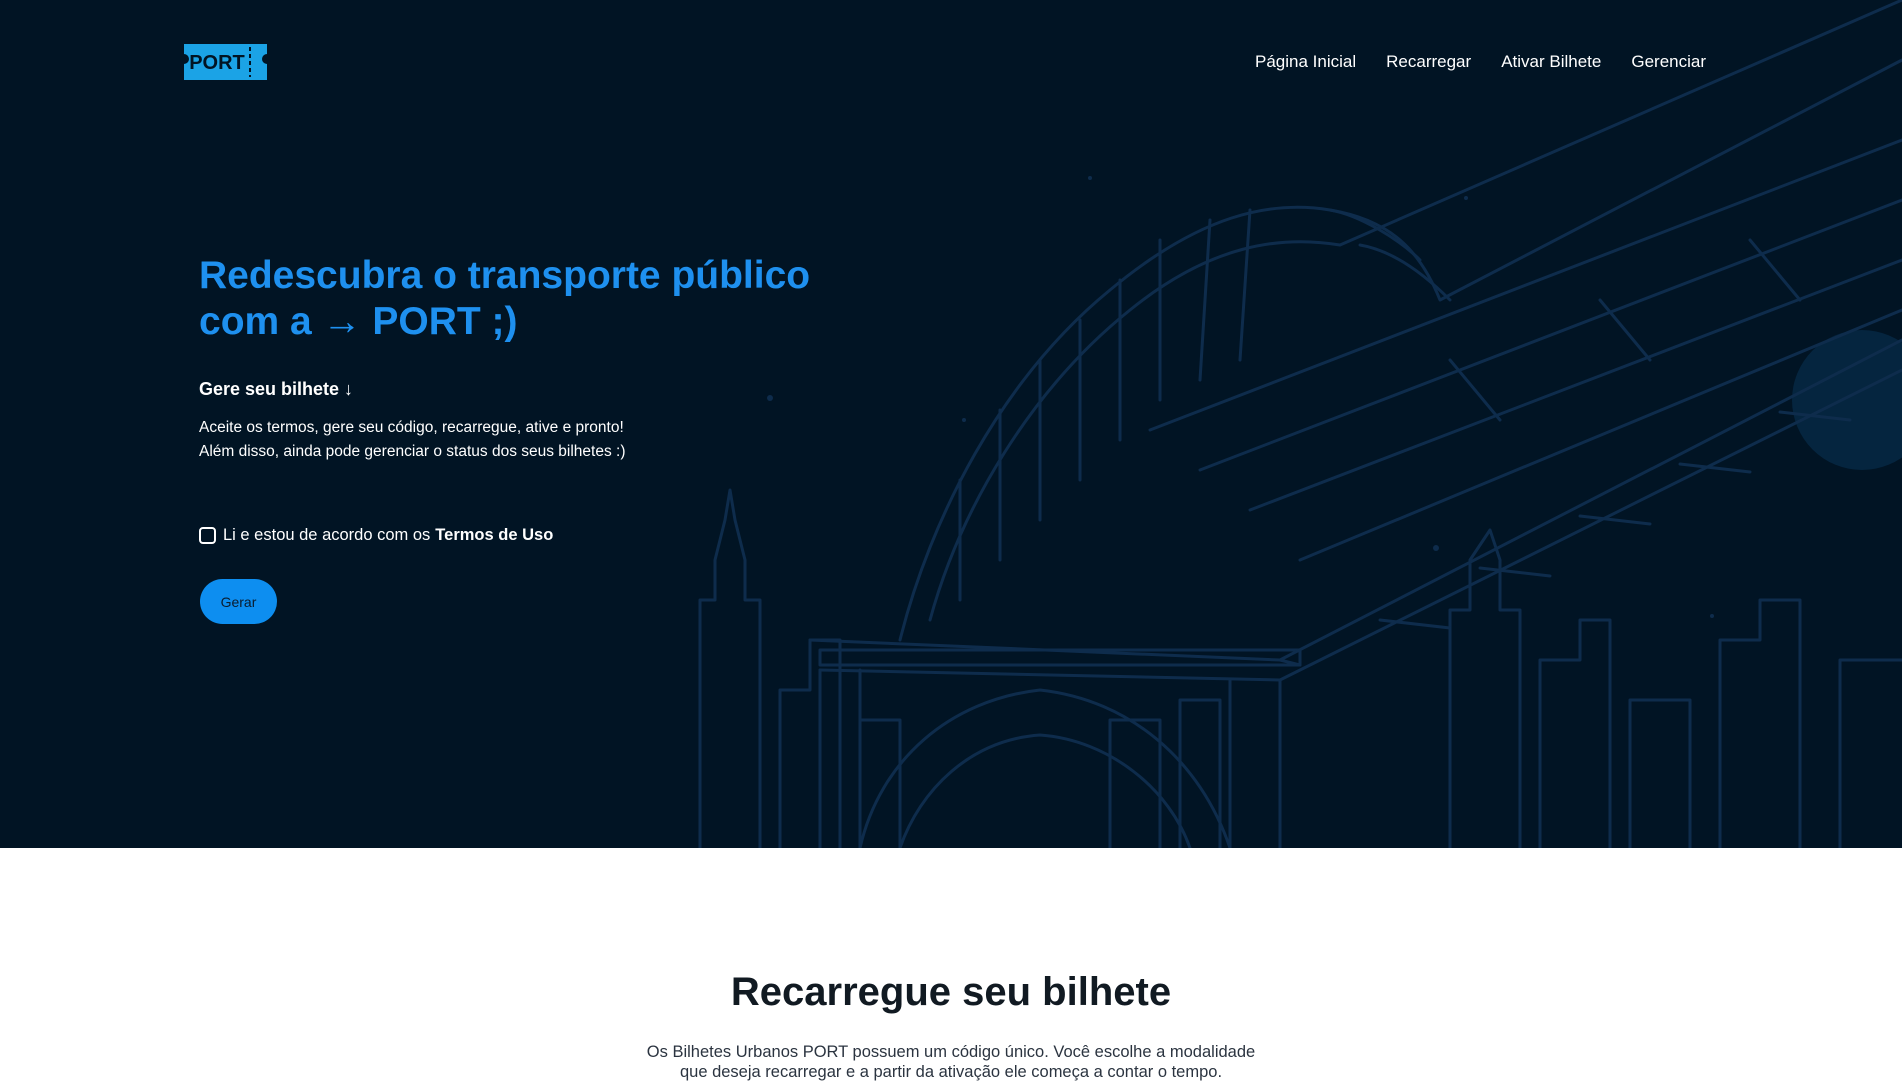 The height and width of the screenshot is (1082, 1902). What do you see at coordinates (238, 601) in the screenshot?
I see `generate-button: Gerar` at bounding box center [238, 601].